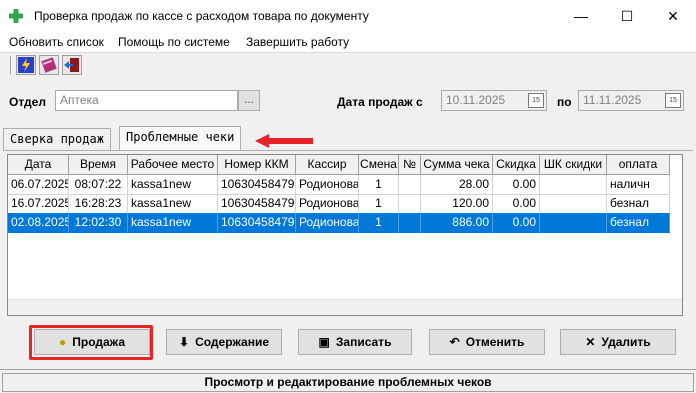  I want to click on table-cell: 06.07.2025, so click(38, 185).